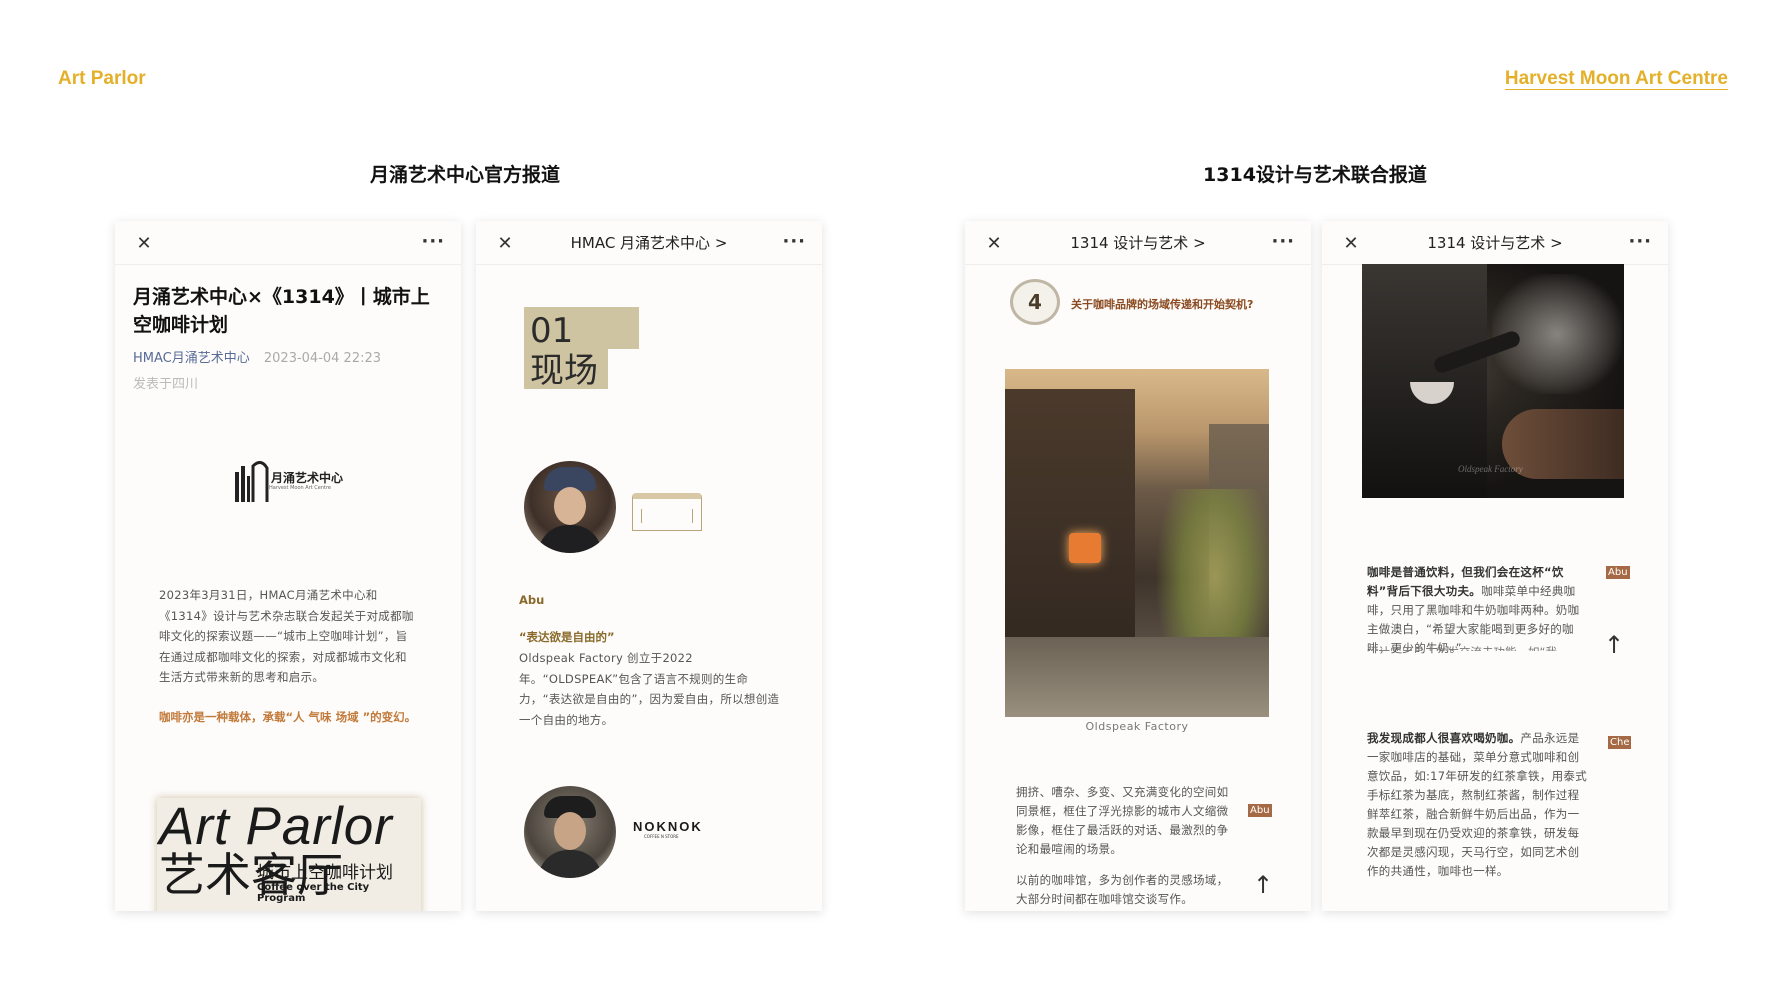  What do you see at coordinates (307, 478) in the screenshot?
I see `logo-text: 月涌艺术中心` at bounding box center [307, 478].